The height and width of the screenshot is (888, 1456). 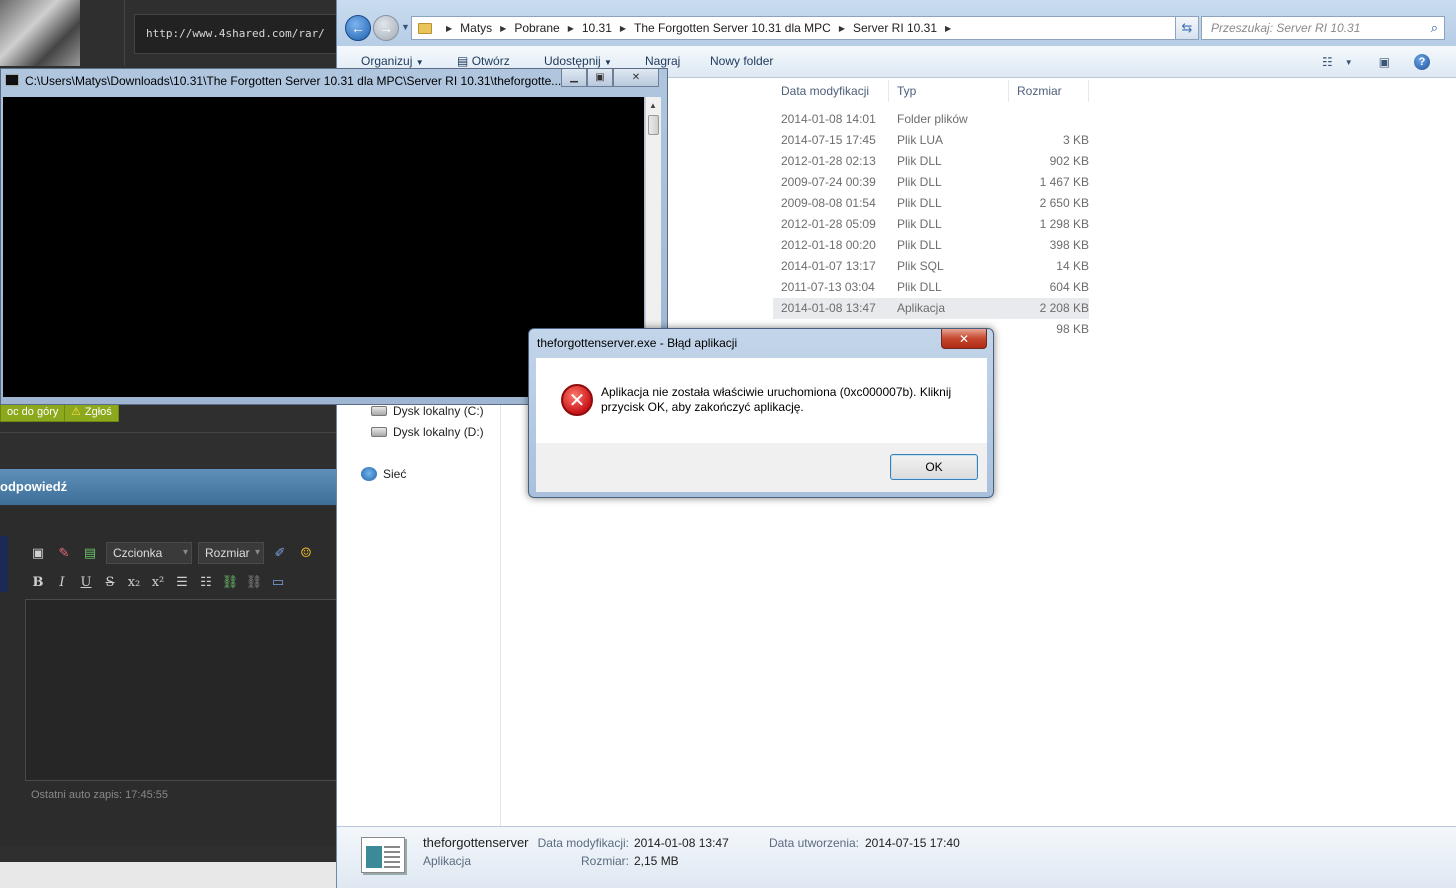 I want to click on cell-type: Plik DLL, so click(x=919, y=224).